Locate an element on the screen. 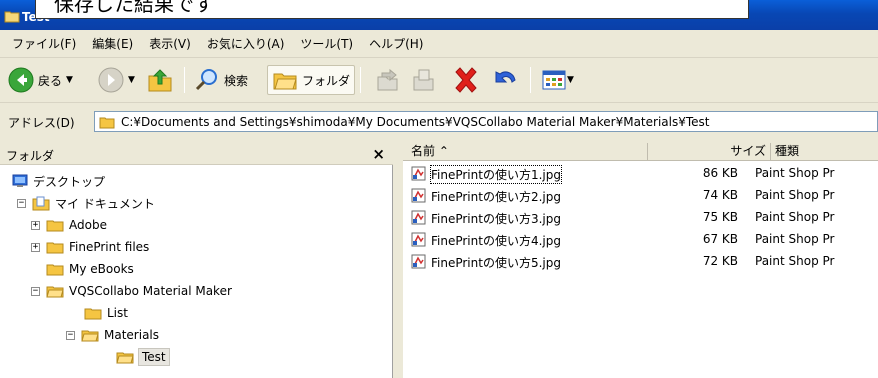 The width and height of the screenshot is (878, 378). tree-item-label: Materials is located at coordinates (132, 335).